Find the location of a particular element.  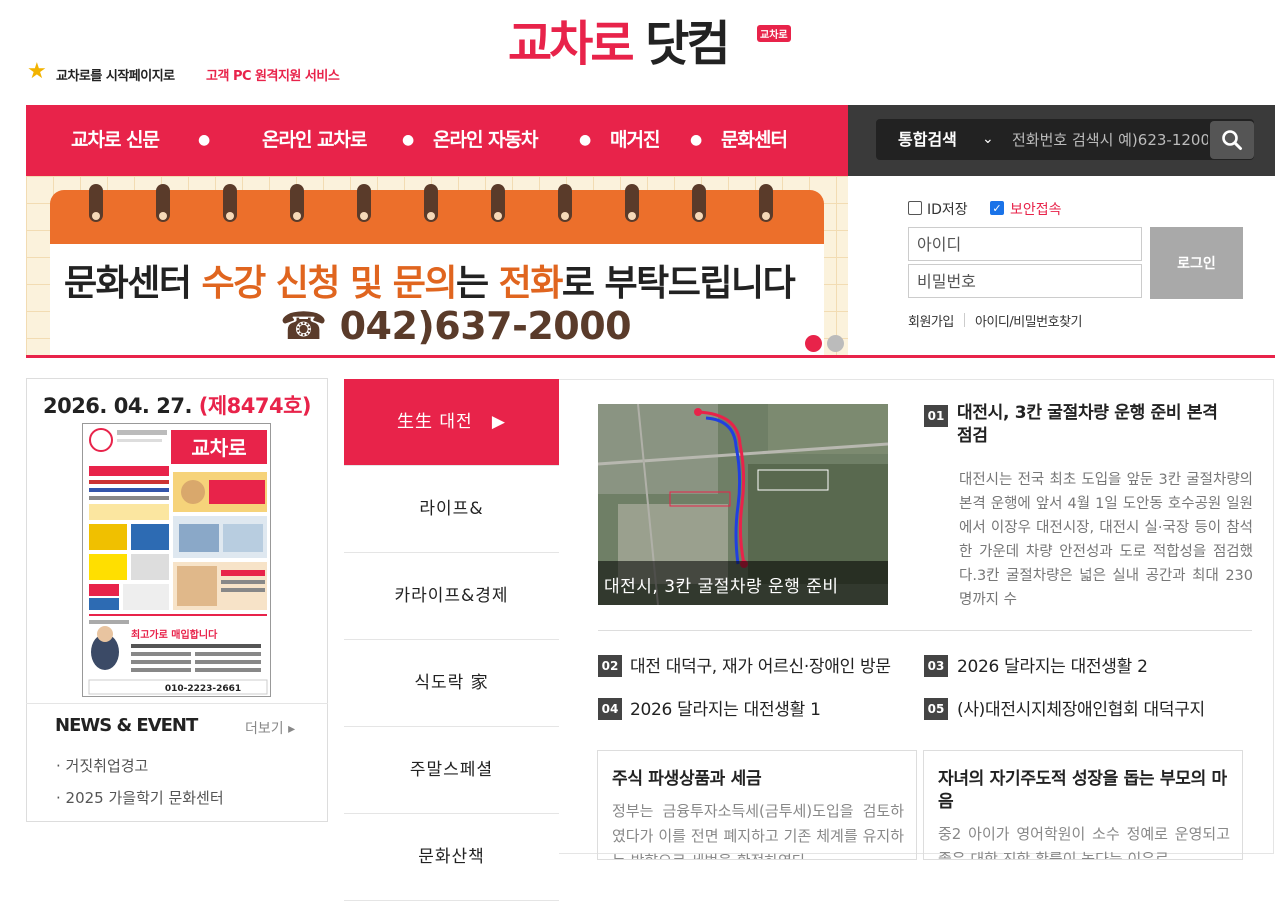

site-logo: 교차로 닷컴 is located at coordinates (619, 44).